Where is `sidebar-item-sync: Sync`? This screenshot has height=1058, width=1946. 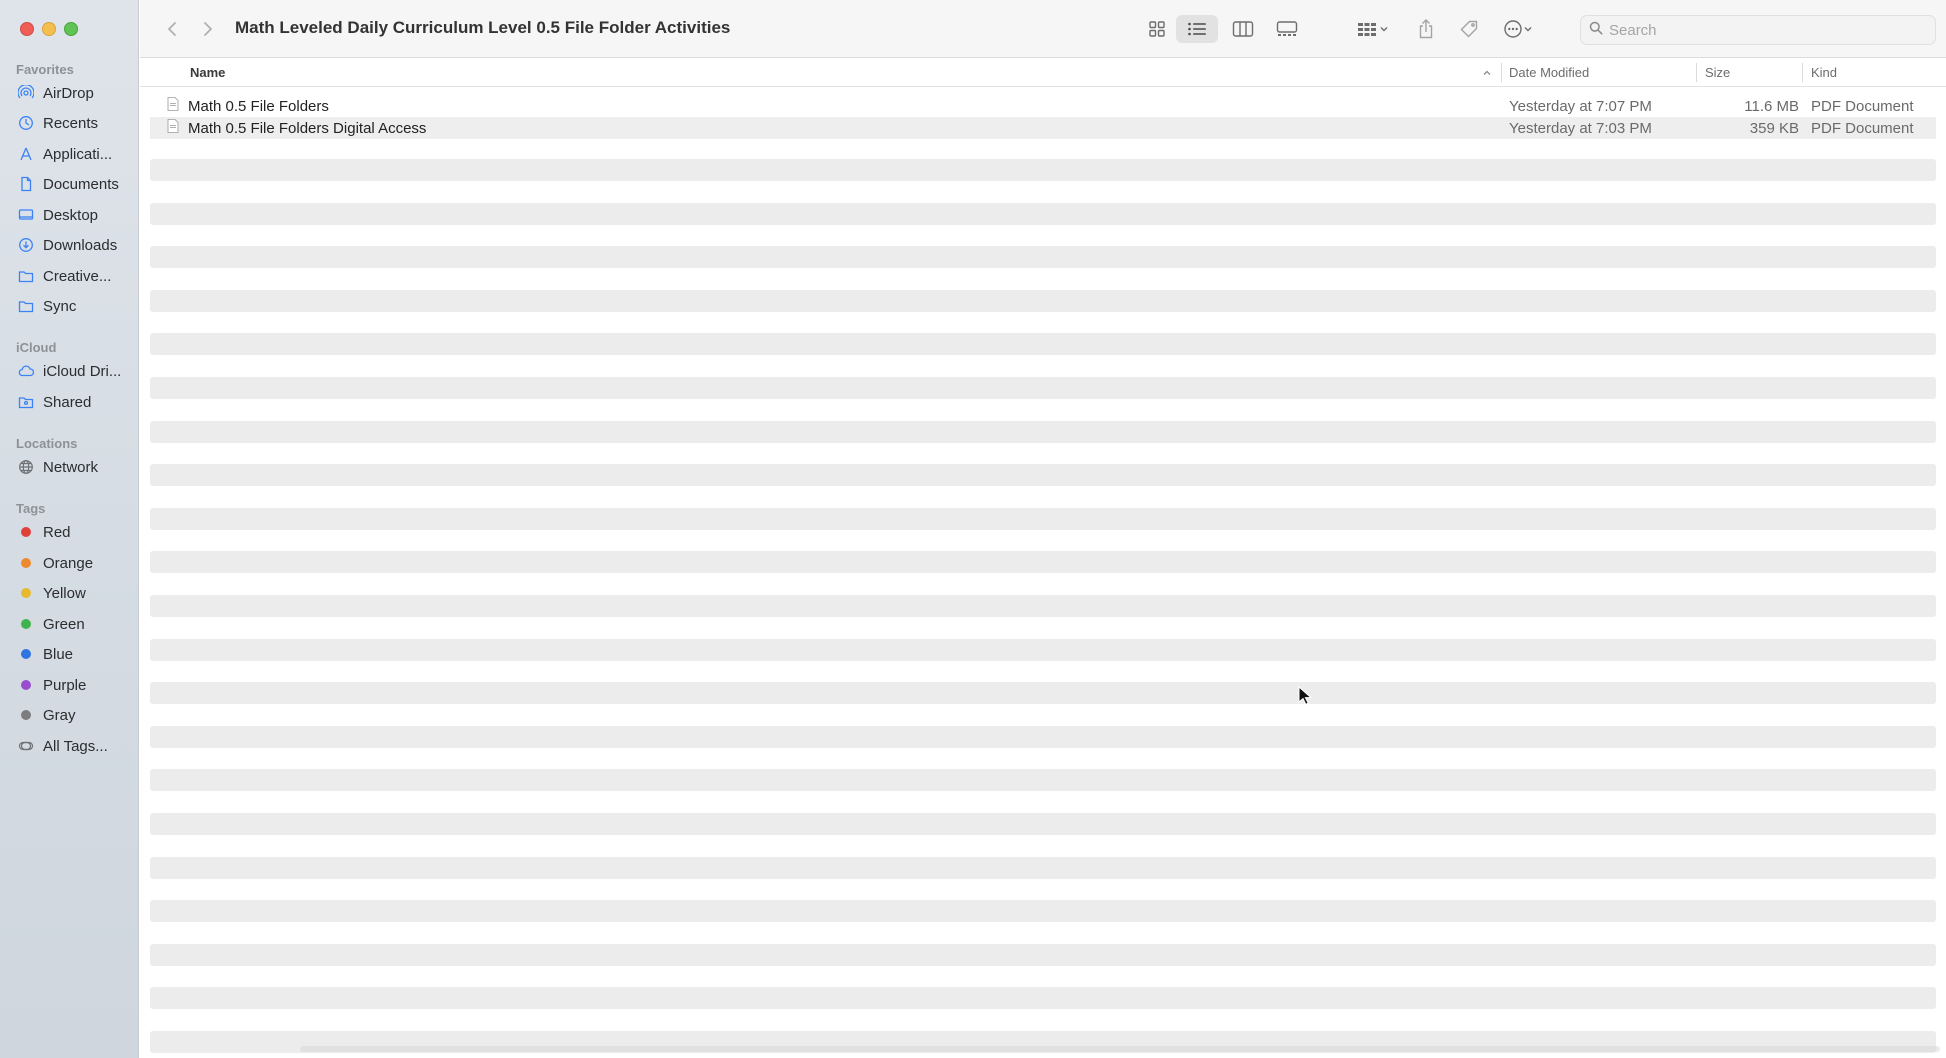
sidebar-item-sync: Sync is located at coordinates (47, 306).